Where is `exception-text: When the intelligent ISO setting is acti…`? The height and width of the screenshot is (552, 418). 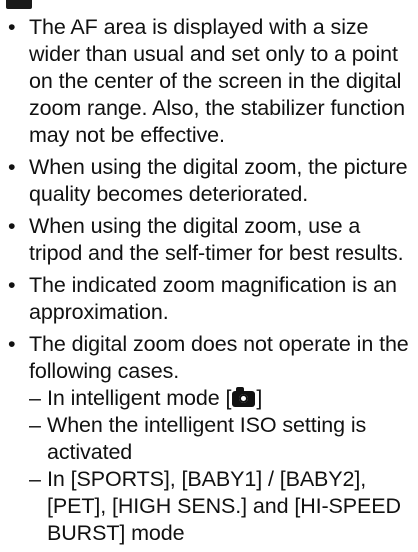
exception-text: When the intelligent ISO setting is acti… is located at coordinates (207, 438).